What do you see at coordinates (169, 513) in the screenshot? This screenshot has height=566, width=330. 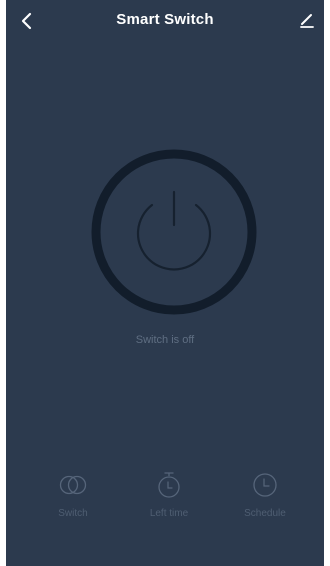 I see `tab-left-time-label: Left time` at bounding box center [169, 513].